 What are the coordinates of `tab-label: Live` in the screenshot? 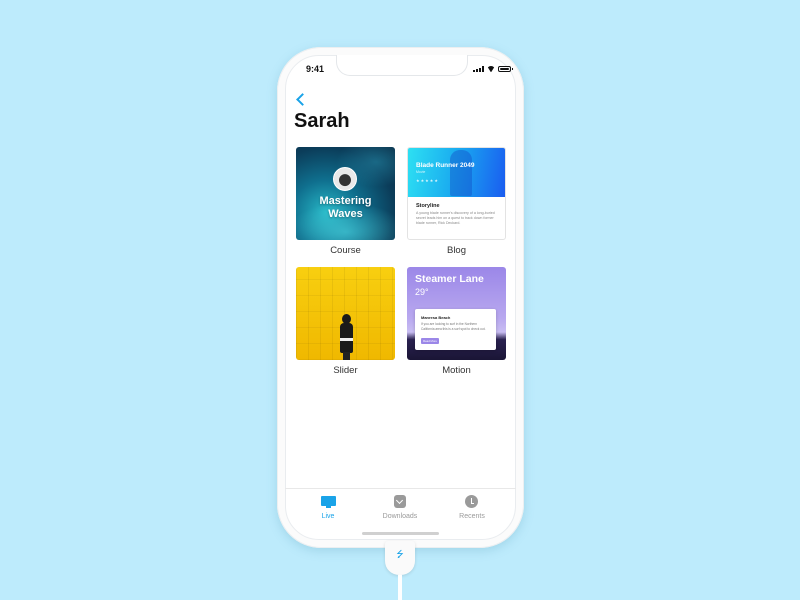 It's located at (328, 516).